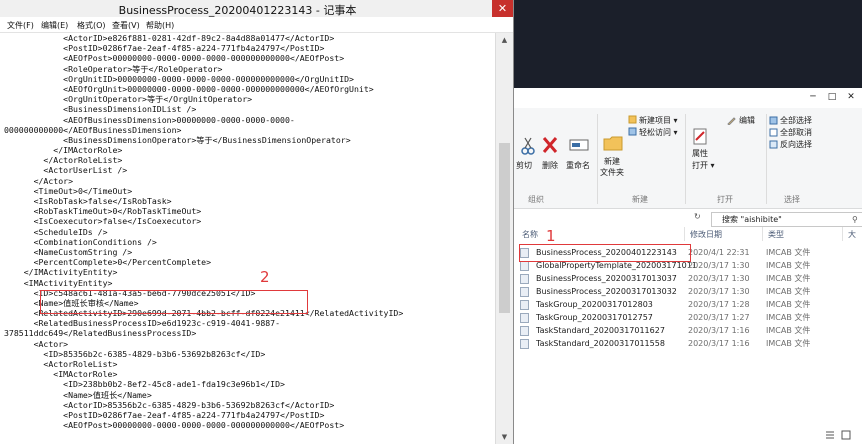 The width and height of the screenshot is (862, 444). Describe the element at coordinates (504, 228) in the screenshot. I see `scroll-thumb` at that location.